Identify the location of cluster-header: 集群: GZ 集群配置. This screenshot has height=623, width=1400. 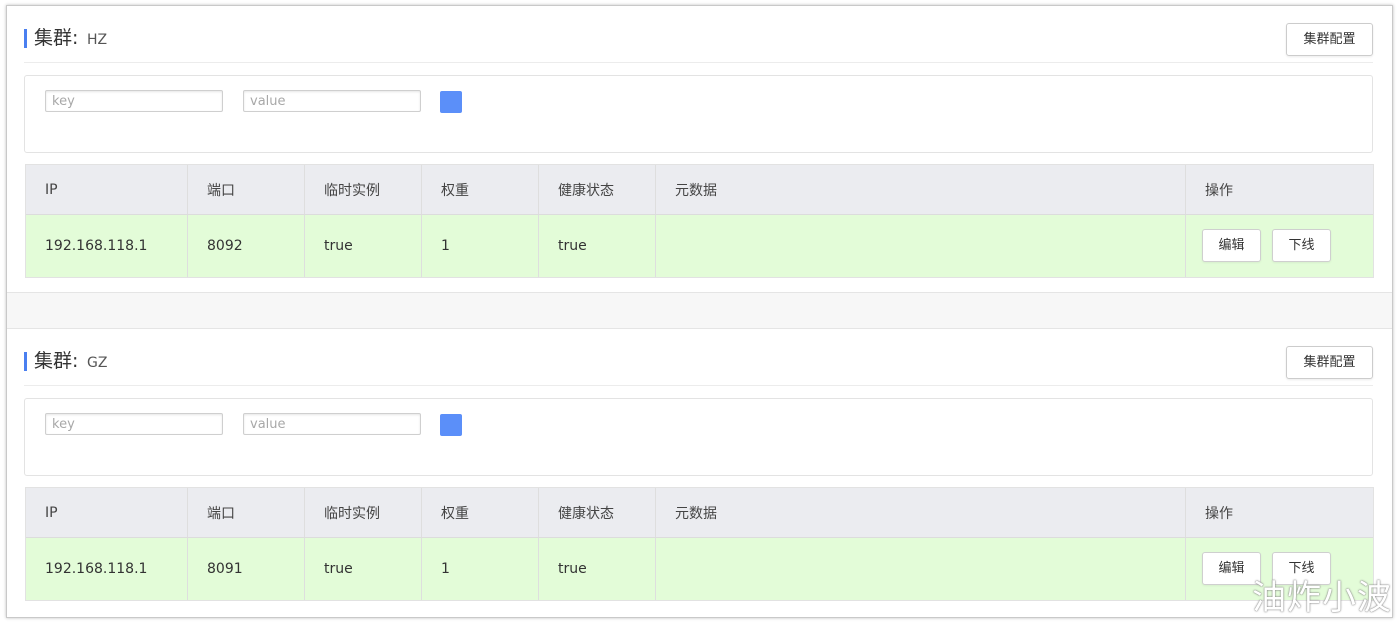
(698, 366).